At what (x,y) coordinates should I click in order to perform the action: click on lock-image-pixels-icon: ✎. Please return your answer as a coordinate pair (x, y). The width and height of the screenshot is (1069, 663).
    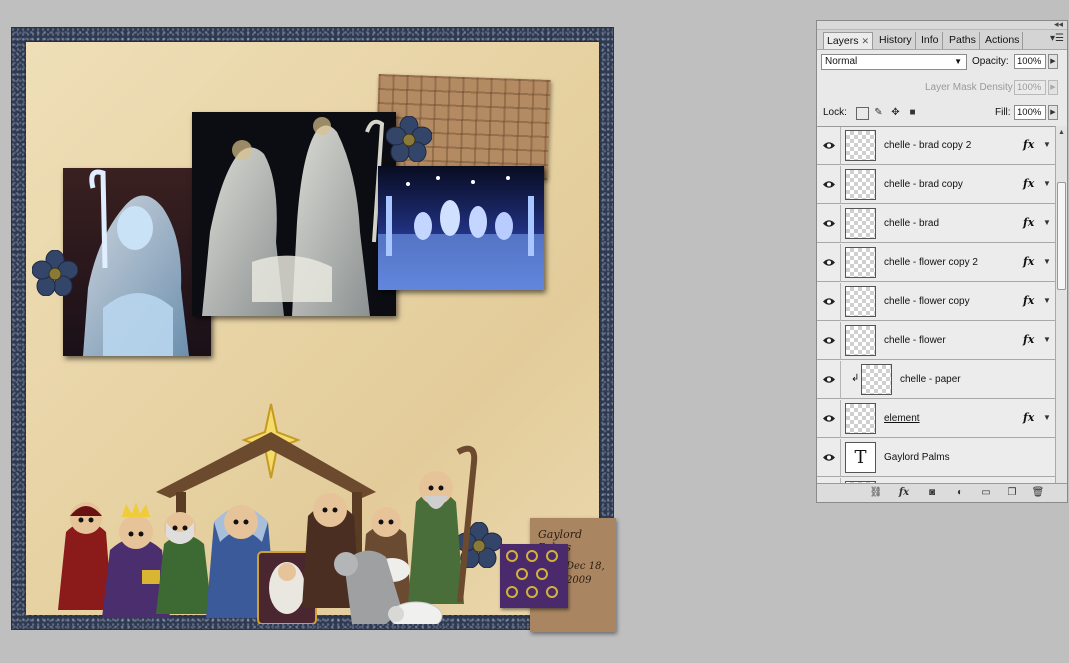
    Looking at the image, I should click on (878, 112).